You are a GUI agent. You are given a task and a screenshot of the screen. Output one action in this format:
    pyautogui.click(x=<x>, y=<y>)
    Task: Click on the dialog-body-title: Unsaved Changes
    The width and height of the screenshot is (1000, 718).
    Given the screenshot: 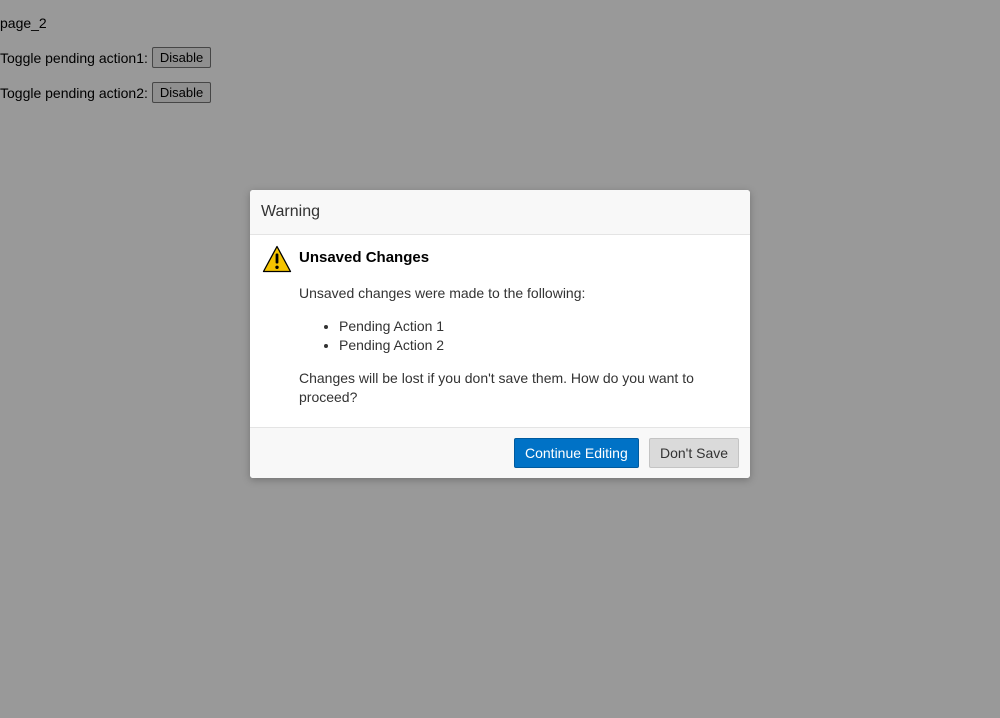 What is the action you would take?
    pyautogui.click(x=364, y=257)
    